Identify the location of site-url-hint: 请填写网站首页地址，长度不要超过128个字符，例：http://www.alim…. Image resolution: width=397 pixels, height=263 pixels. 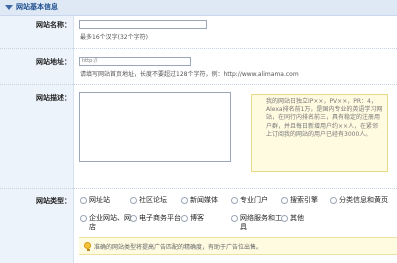
(189, 74).